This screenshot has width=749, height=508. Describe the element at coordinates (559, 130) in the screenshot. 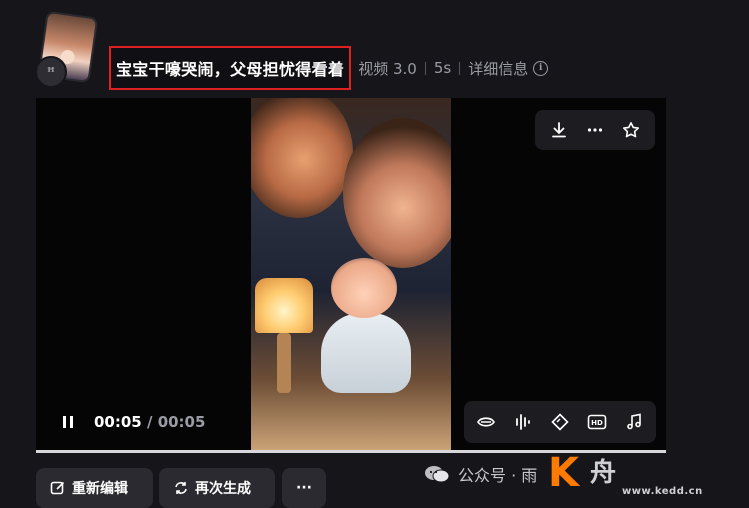

I see `download-icon` at that location.